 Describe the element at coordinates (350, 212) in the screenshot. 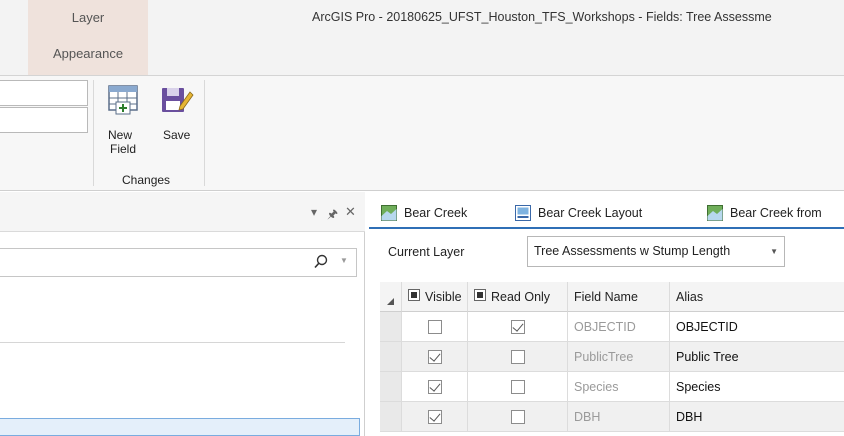

I see `close-icon: ✕` at that location.